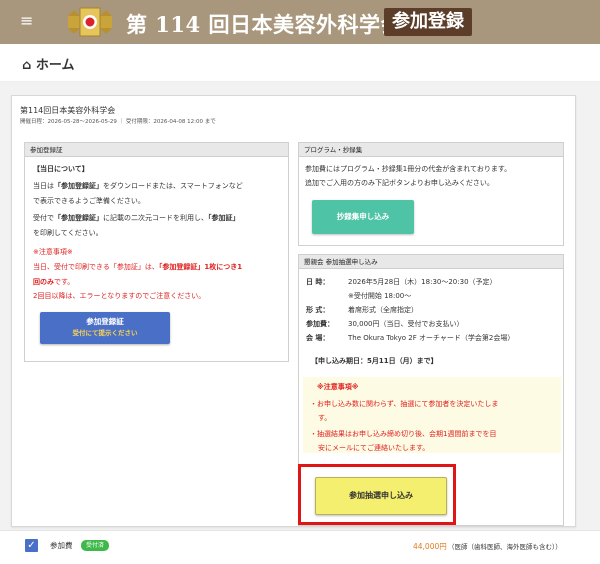 This screenshot has width=600, height=564. I want to click on info-label: 会 場：, so click(318, 338).